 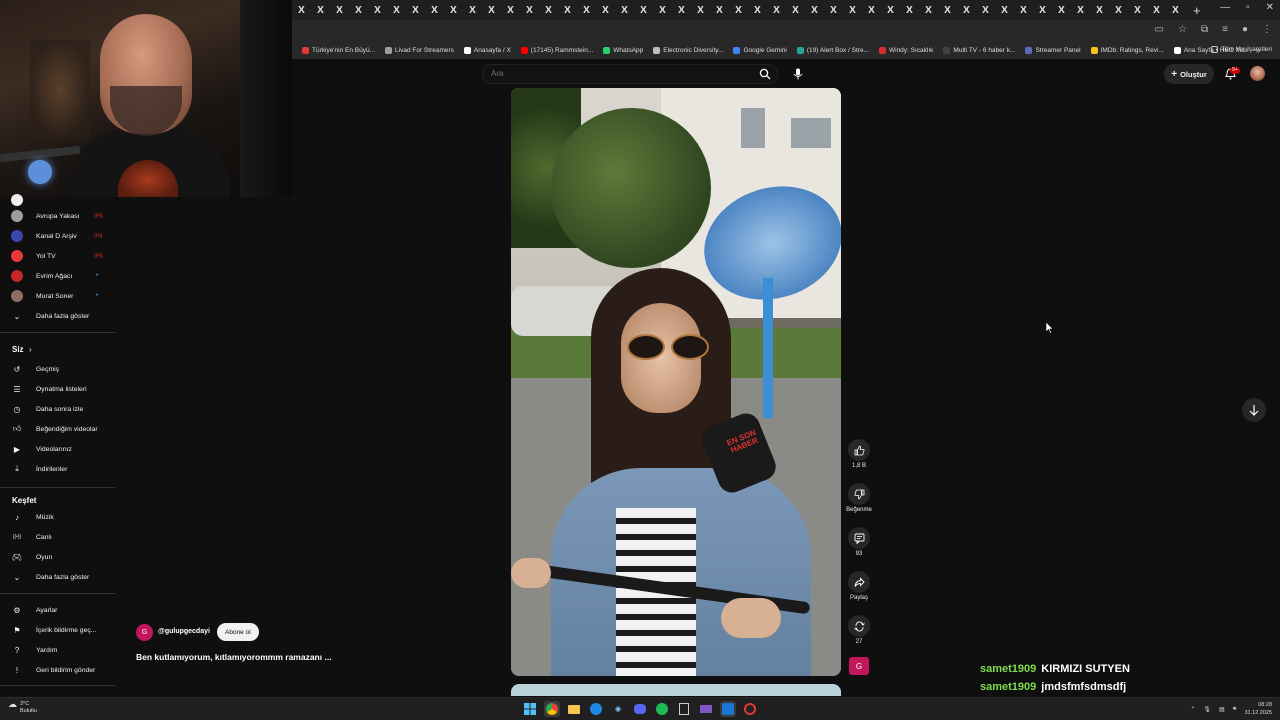 I want to click on new-tab-button: +, so click(x=1197, y=10).